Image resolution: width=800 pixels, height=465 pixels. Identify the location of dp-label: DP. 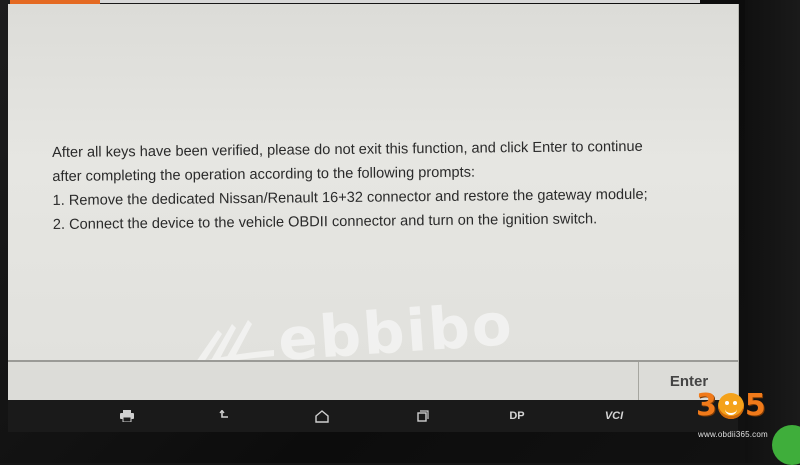
(517, 416).